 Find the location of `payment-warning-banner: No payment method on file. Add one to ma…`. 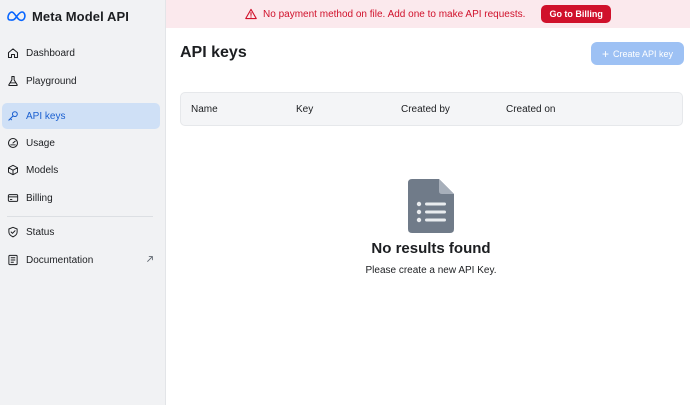

payment-warning-banner: No payment method on file. Add one to ma… is located at coordinates (428, 14).